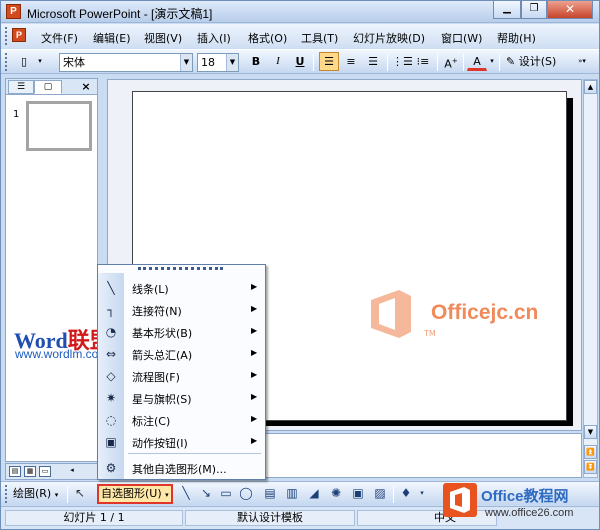  What do you see at coordinates (423, 61) in the screenshot?
I see `bullets-button: ⁝≡` at bounding box center [423, 61].